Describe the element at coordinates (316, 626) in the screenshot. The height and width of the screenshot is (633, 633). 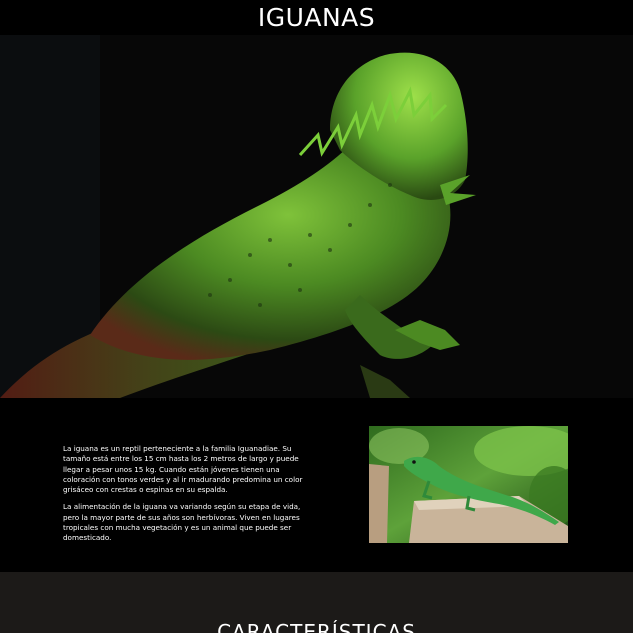
I see `section-title: CARACTERÍSTICAS` at that location.